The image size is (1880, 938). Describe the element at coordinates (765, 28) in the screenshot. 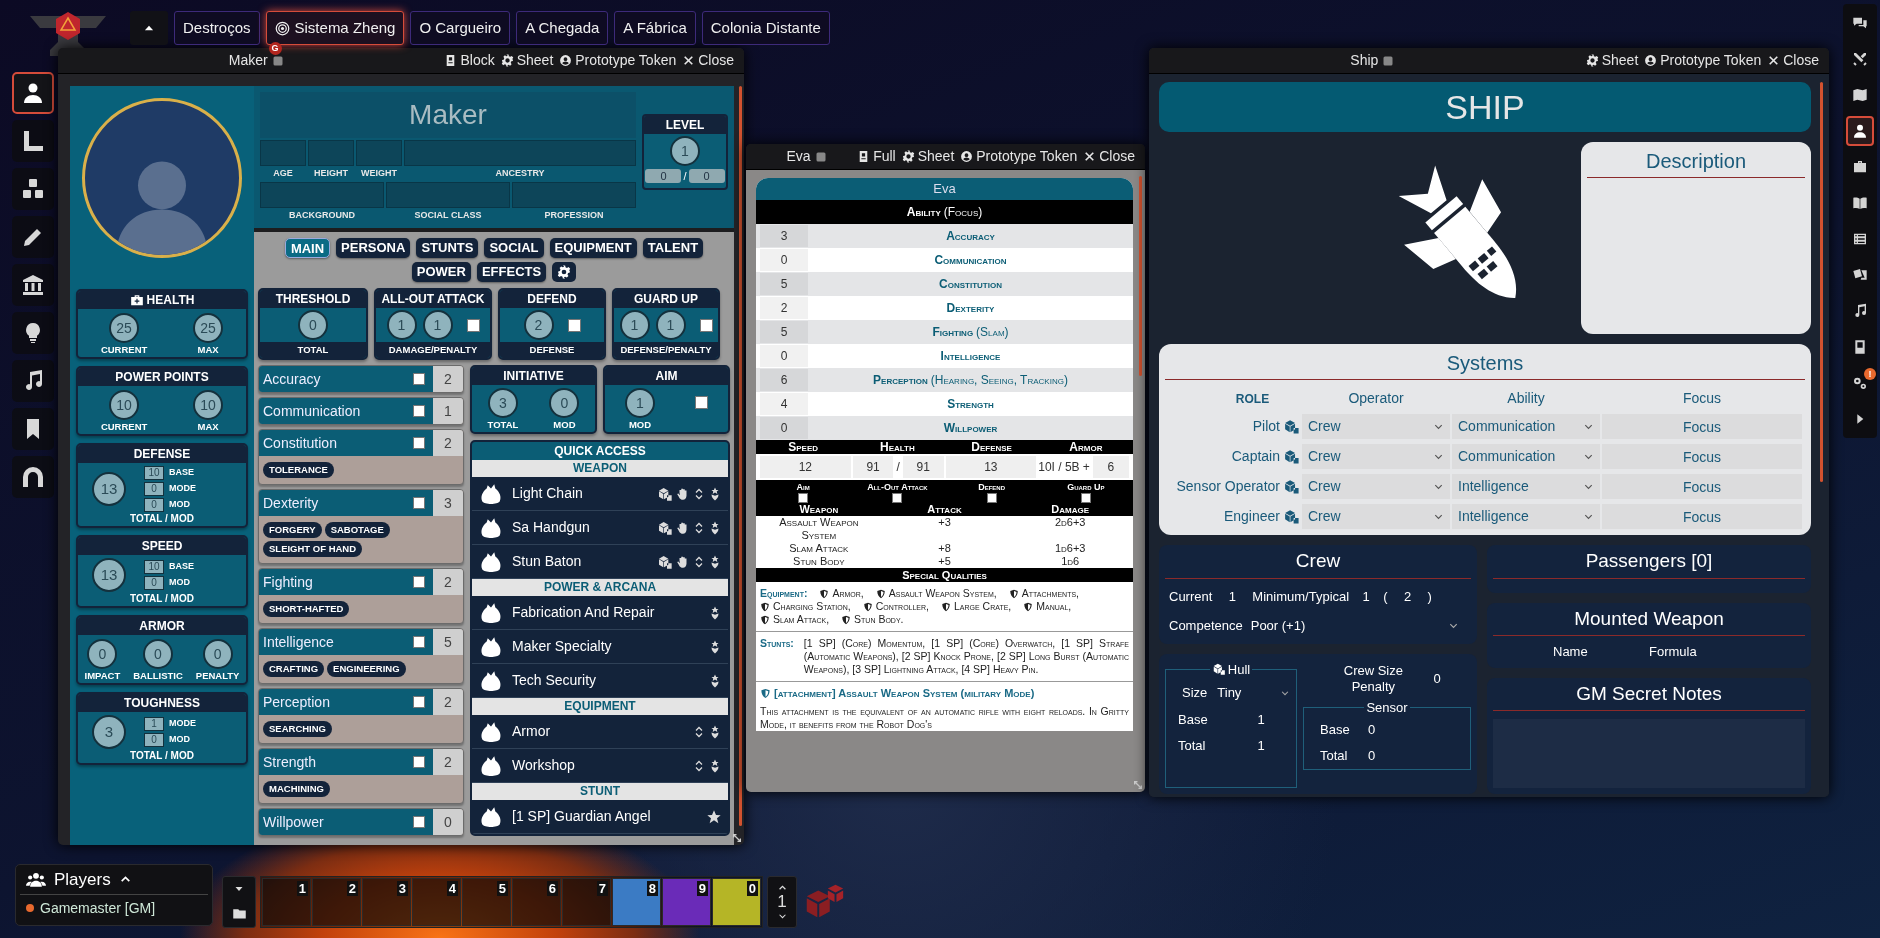

I see `scene-tab: Colonia Distante` at that location.